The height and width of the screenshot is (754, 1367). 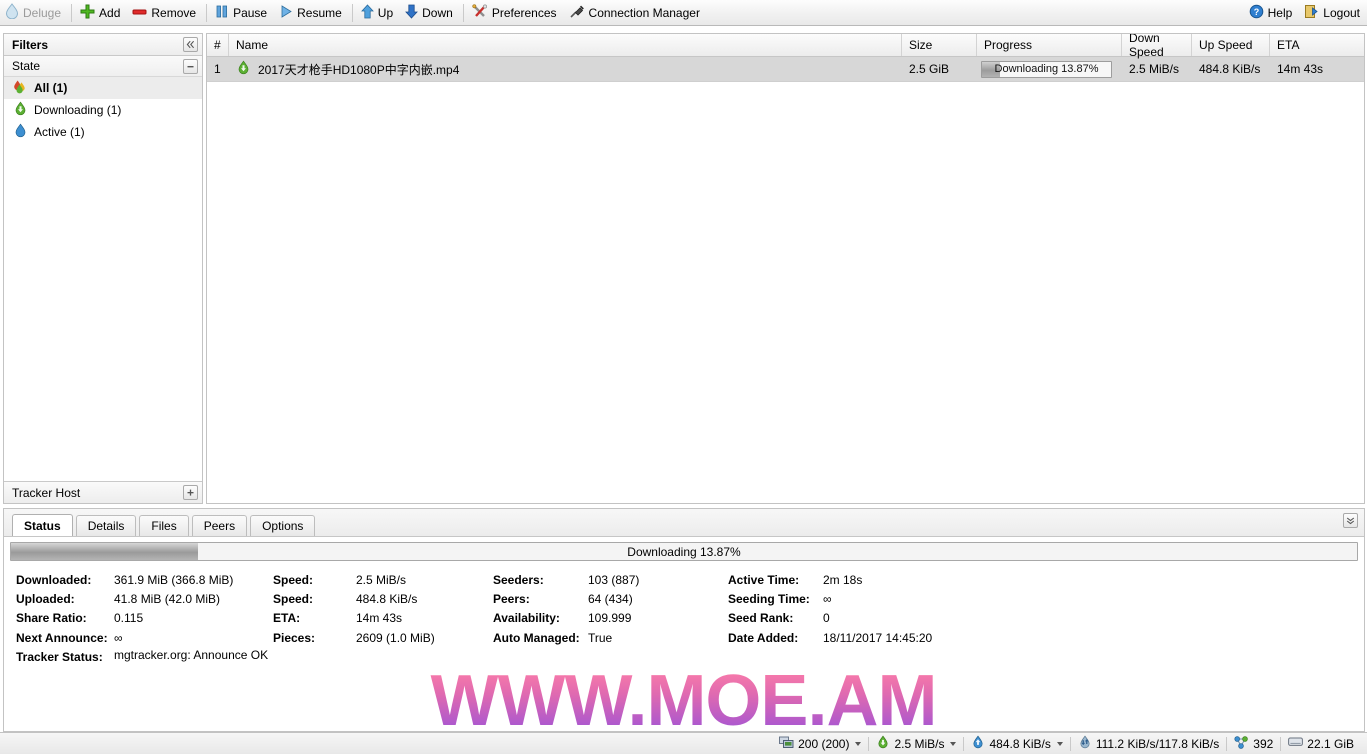 What do you see at coordinates (929, 69) in the screenshot?
I see `cell-size: 2.5 GiB` at bounding box center [929, 69].